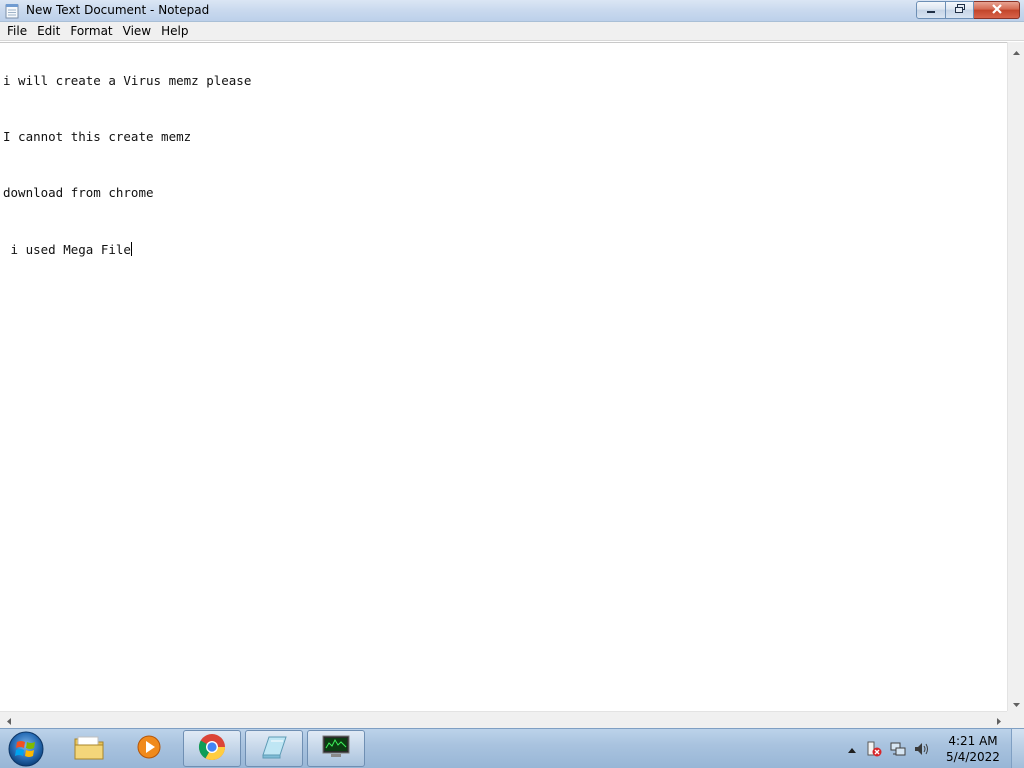 This screenshot has width=1024, height=768. I want to click on taskbar-media-player, so click(149, 748).